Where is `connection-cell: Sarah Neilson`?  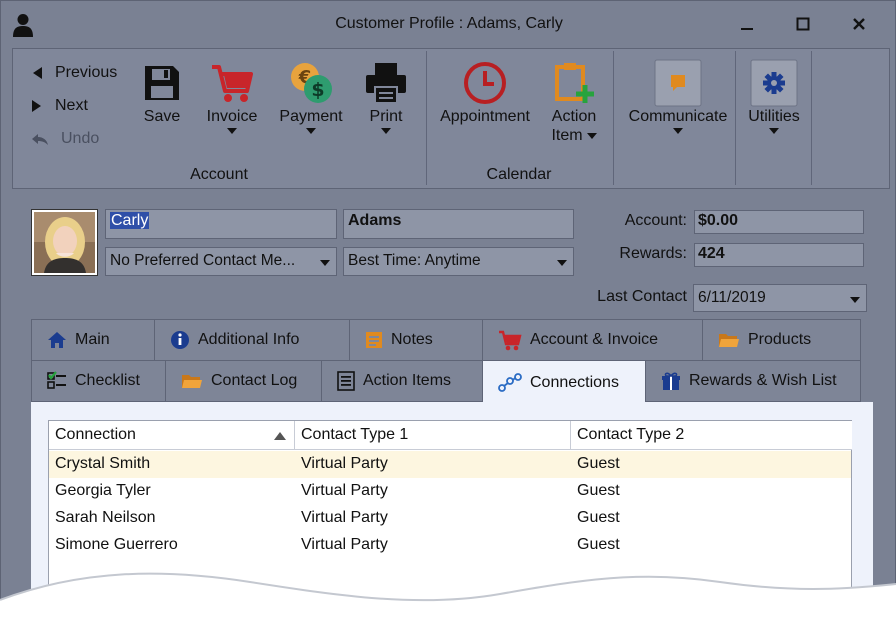 connection-cell: Sarah Neilson is located at coordinates (105, 517).